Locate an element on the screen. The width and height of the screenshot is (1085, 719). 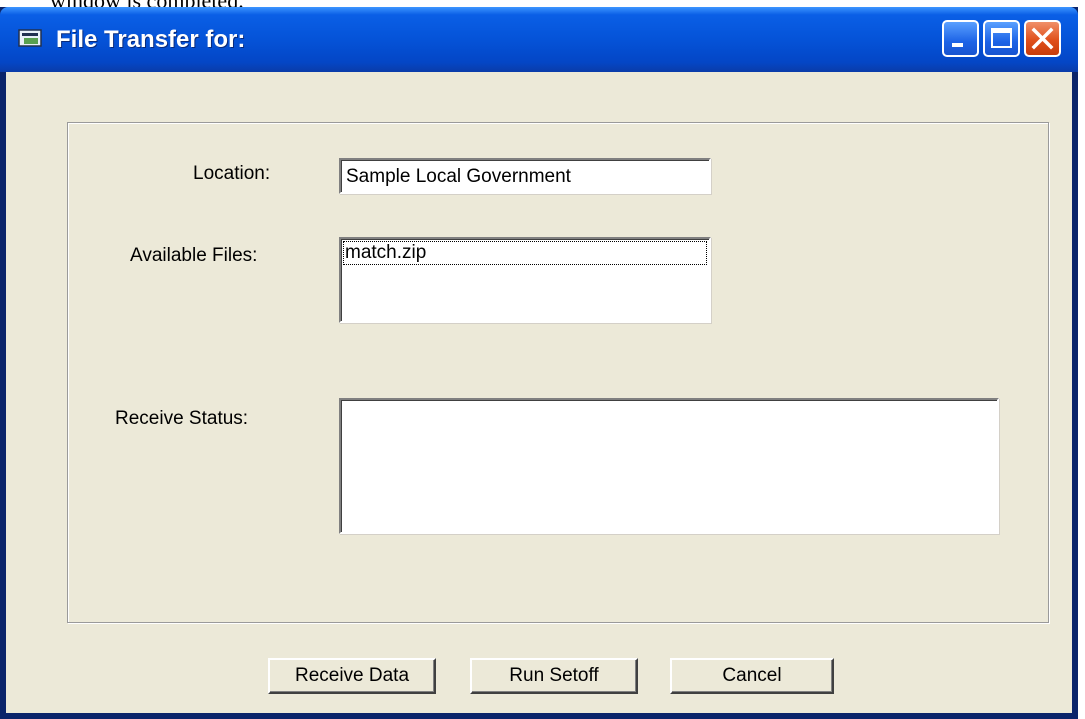
close-button is located at coordinates (1042, 38).